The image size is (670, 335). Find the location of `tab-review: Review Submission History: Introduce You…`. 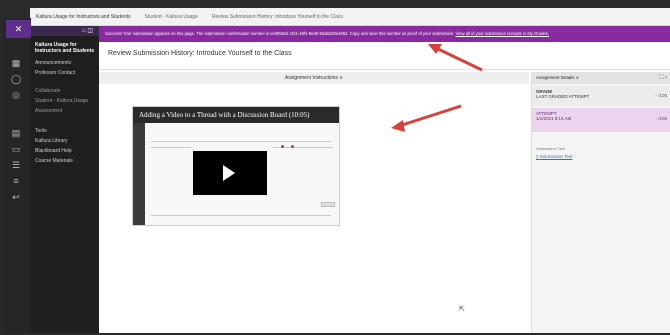

tab-review: Review Submission History: Introduce You… is located at coordinates (277, 17).